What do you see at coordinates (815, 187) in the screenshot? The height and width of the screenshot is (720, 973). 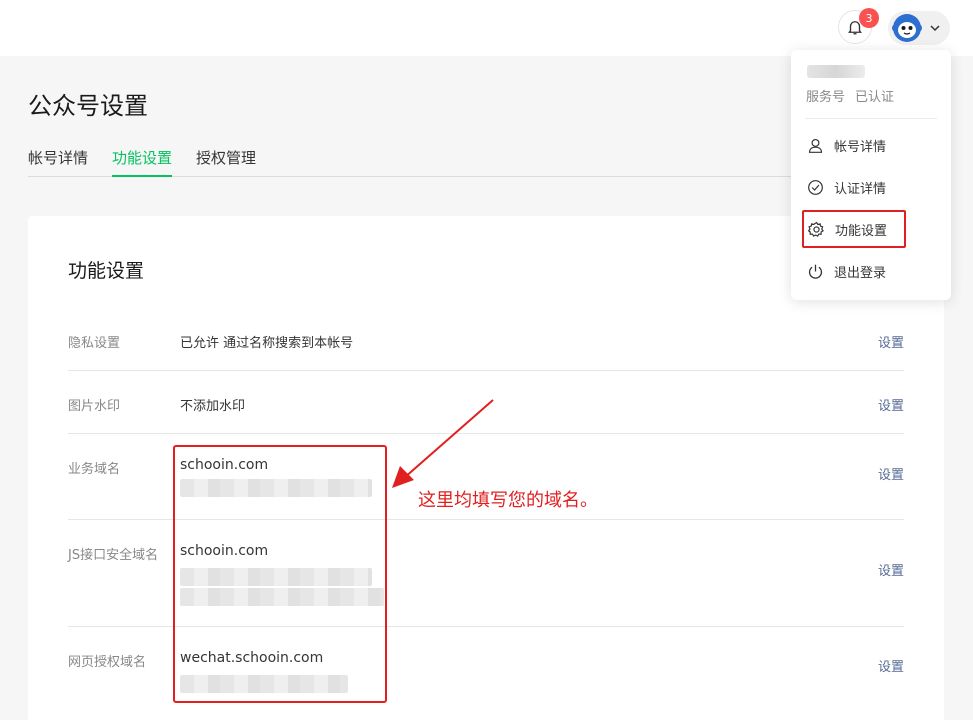 I see `check-circle-icon` at bounding box center [815, 187].